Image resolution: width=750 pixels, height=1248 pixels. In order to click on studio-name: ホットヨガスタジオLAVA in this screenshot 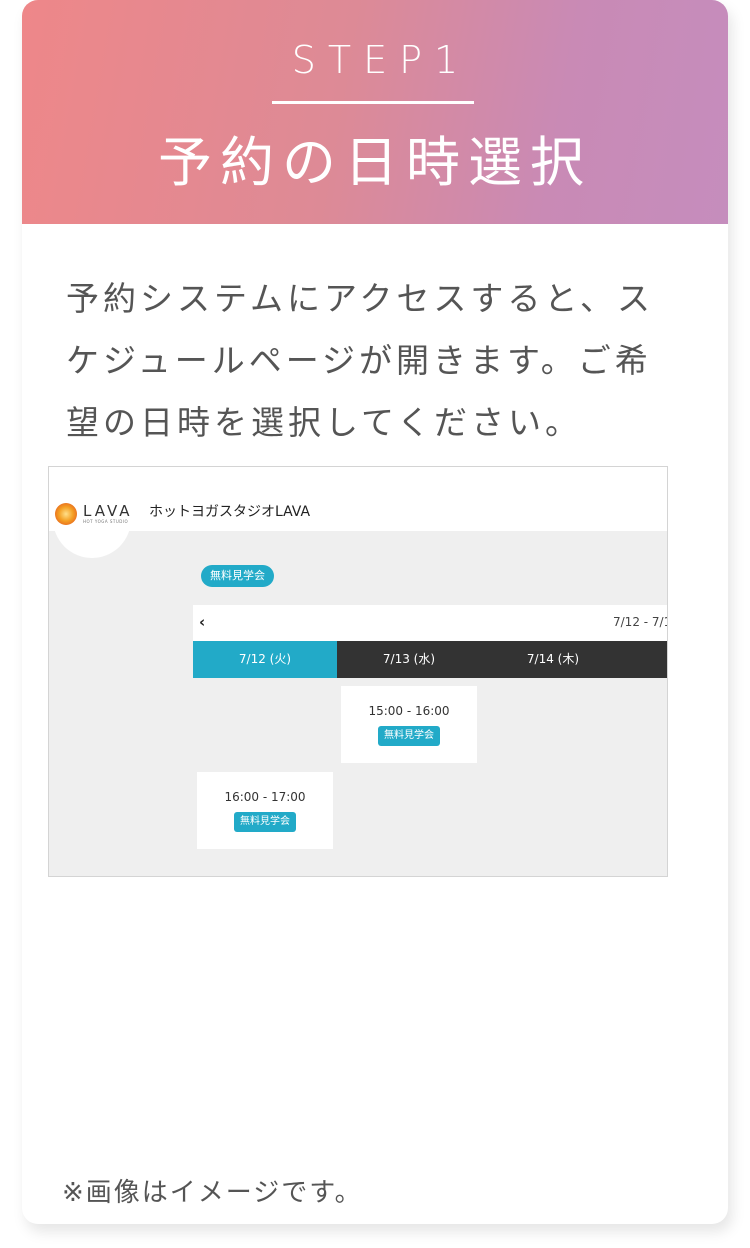, I will do `click(230, 512)`.